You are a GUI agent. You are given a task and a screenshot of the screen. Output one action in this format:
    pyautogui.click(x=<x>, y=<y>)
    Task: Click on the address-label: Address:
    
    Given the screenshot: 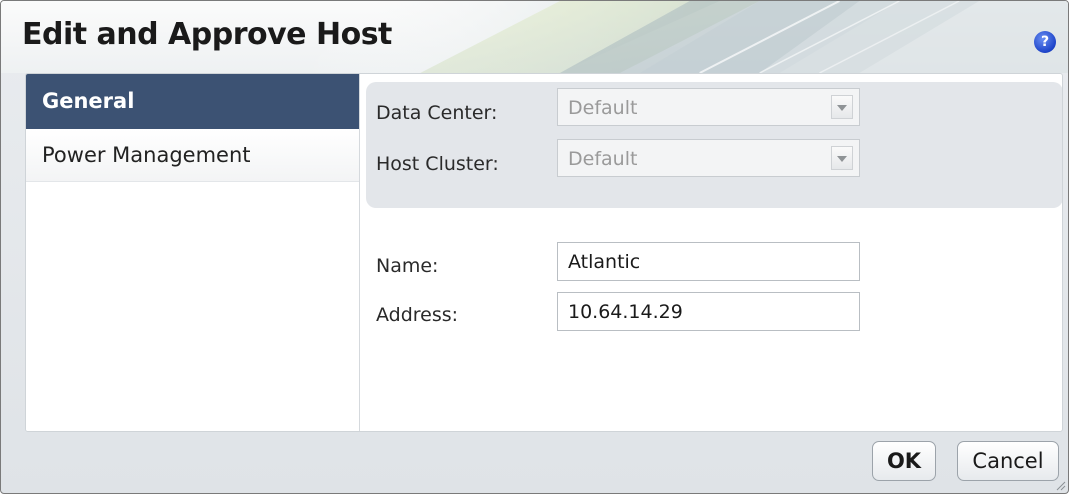 What is the action you would take?
    pyautogui.click(x=417, y=315)
    